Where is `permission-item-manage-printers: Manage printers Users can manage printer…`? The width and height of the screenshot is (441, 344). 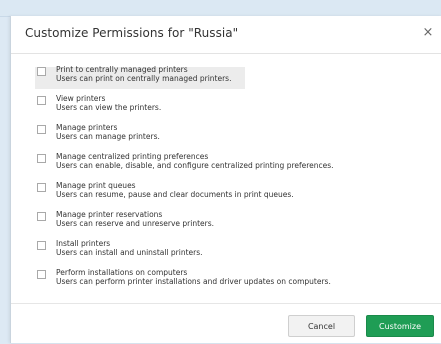 permission-item-manage-printers: Manage printers Users can manage printer… is located at coordinates (225, 135).